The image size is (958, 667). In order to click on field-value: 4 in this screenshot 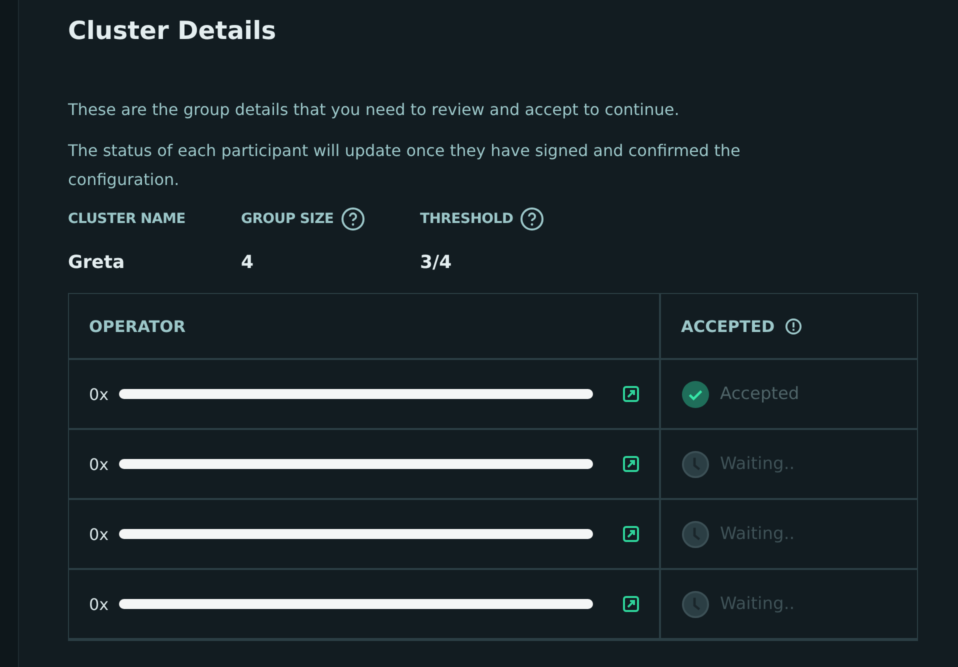, I will do `click(248, 262)`.